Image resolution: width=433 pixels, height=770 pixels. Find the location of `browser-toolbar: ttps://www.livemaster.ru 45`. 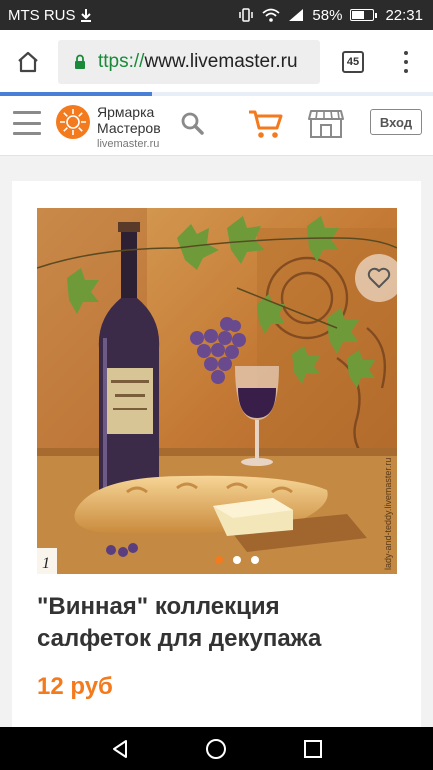

browser-toolbar: ttps://www.livemaster.ru 45 is located at coordinates (216, 62).